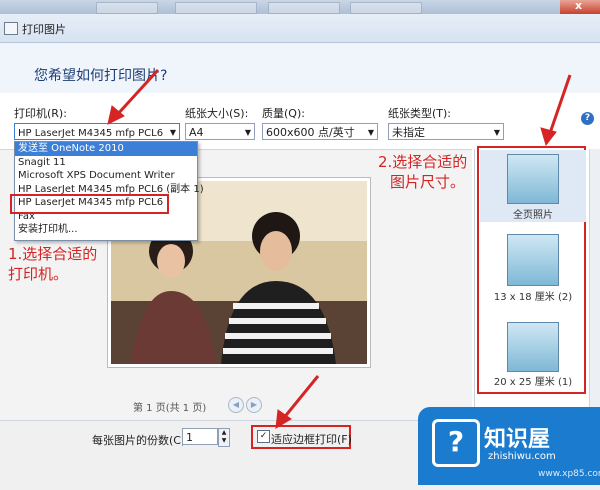 The width and height of the screenshot is (600, 490). I want to click on arrow-to-printer, so click(137, 93).